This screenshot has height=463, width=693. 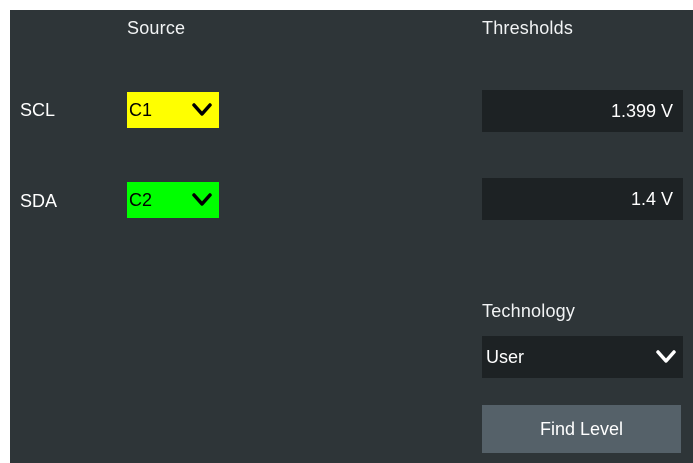 I want to click on thresholds-header: Thresholds, so click(x=528, y=28).